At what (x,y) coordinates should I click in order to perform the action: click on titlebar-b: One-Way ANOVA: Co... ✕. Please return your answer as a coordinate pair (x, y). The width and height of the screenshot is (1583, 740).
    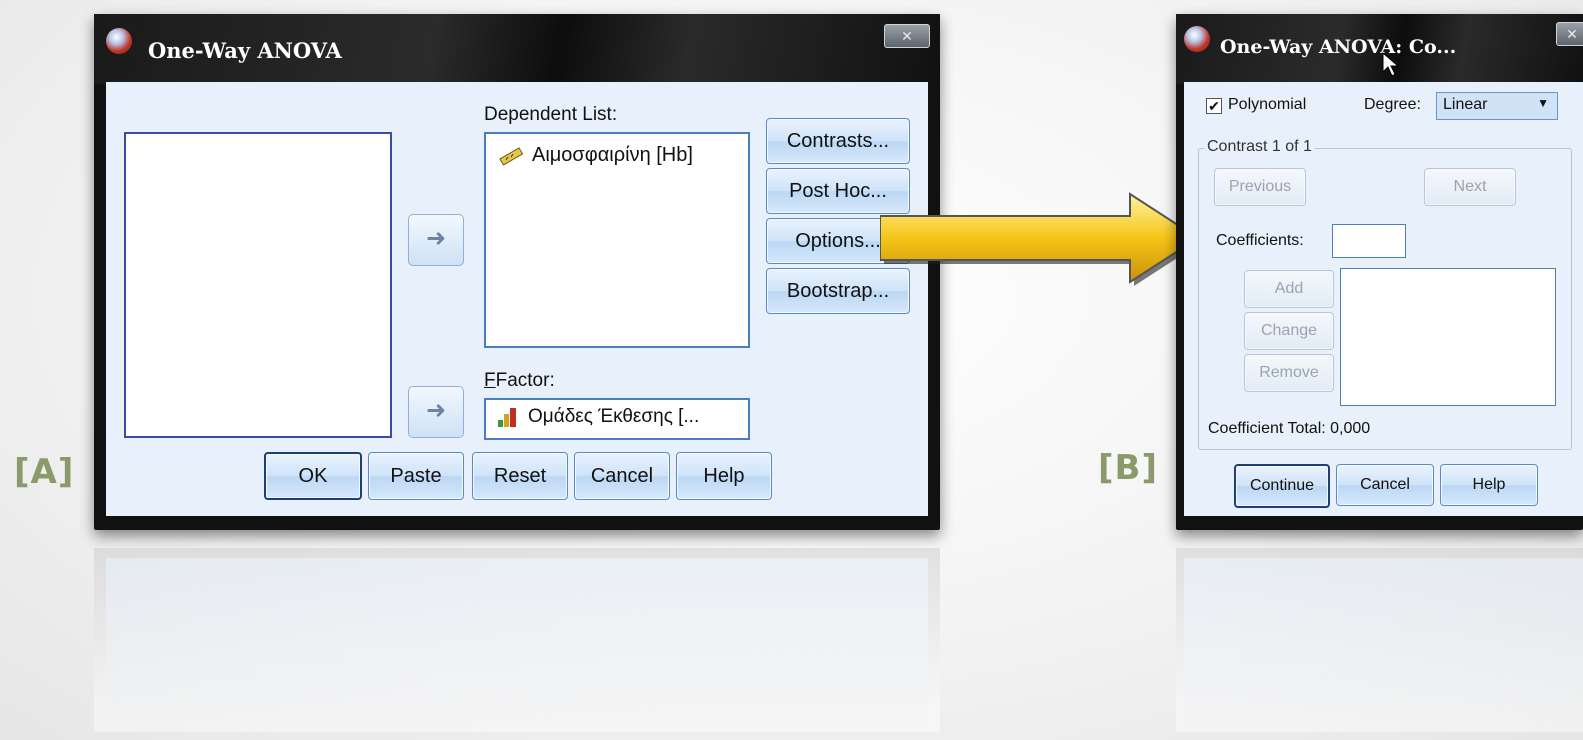
    Looking at the image, I should click on (1379, 49).